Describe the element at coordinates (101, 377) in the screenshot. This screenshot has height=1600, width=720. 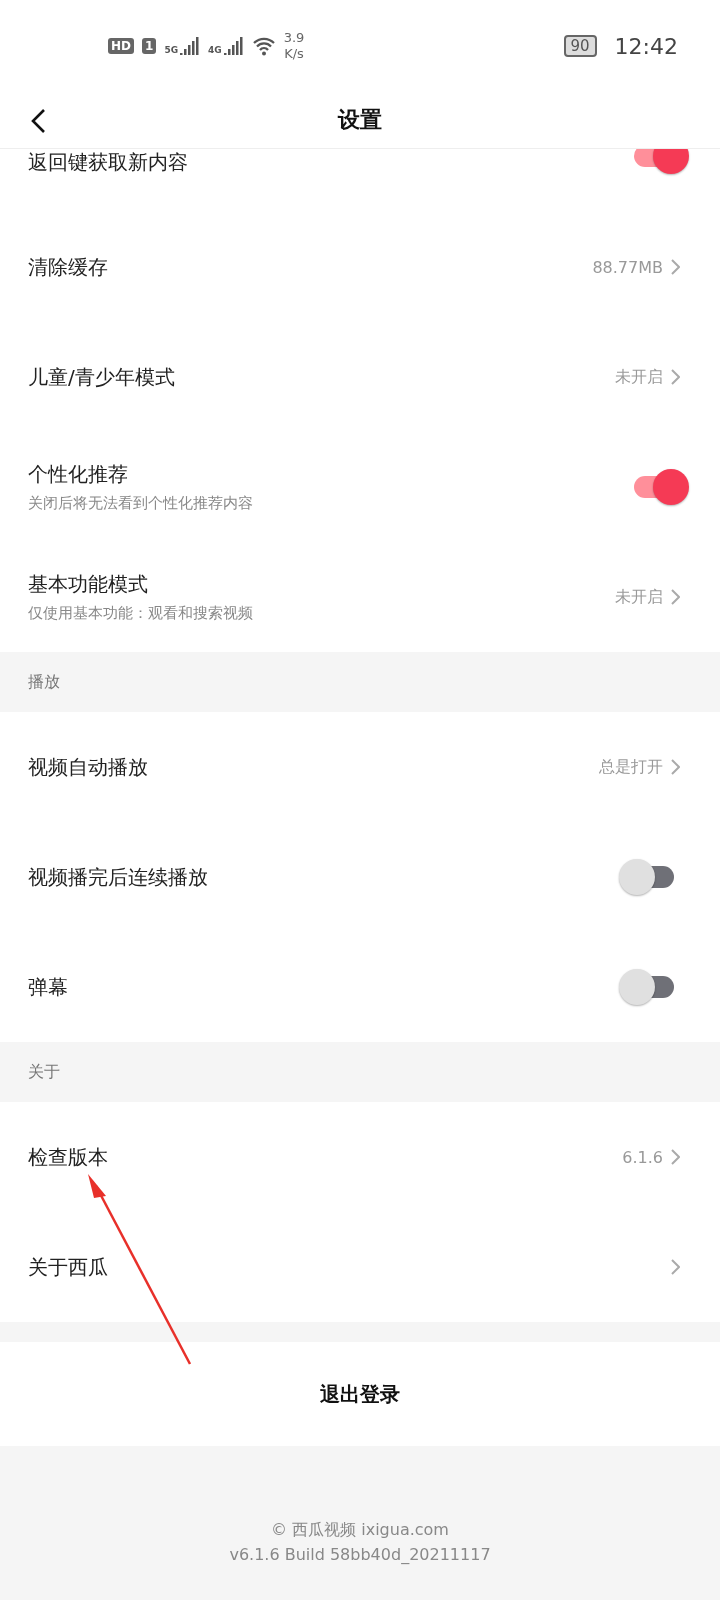
I see `setting-label: 儿童/青少年模式` at that location.